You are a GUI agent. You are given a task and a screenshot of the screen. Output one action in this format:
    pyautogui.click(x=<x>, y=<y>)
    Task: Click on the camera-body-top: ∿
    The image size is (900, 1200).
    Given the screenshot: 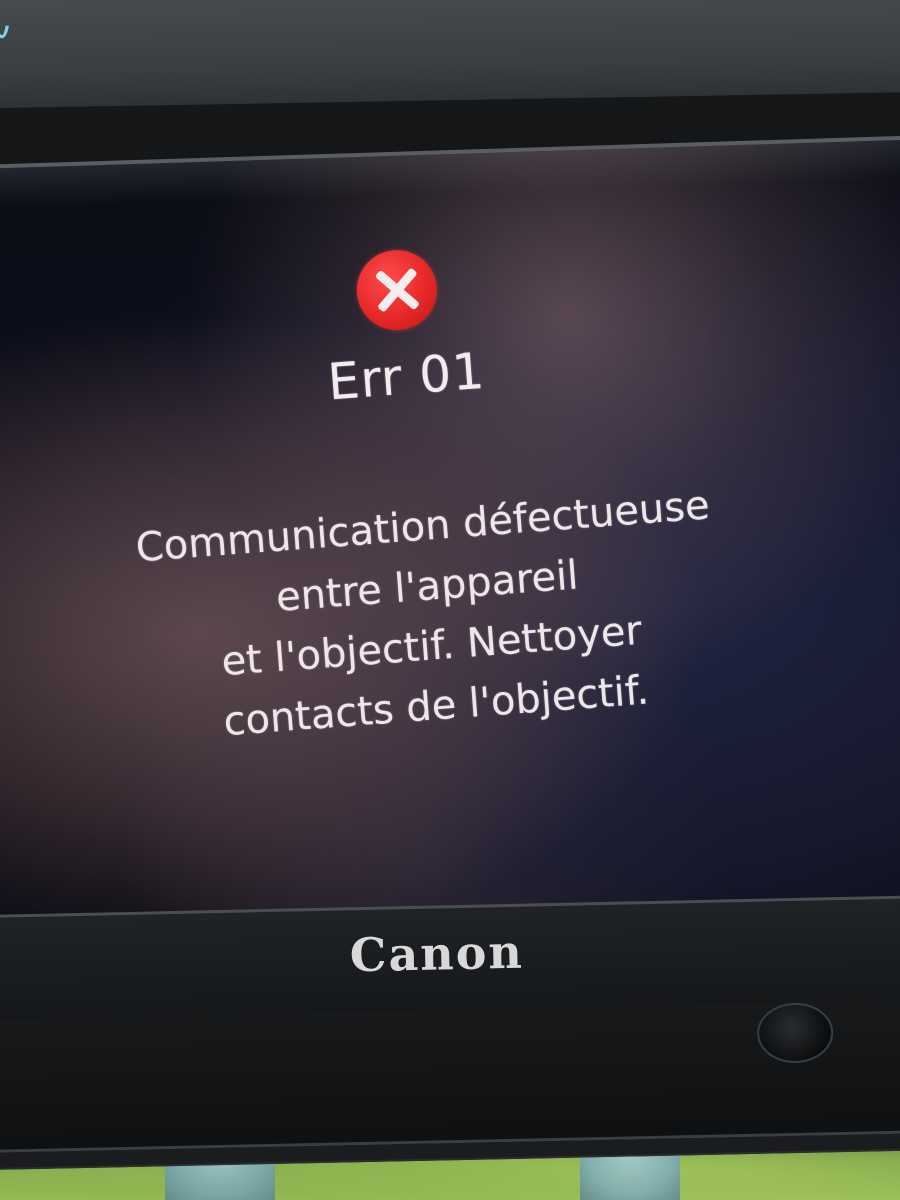 What is the action you would take?
    pyautogui.click(x=450, y=54)
    